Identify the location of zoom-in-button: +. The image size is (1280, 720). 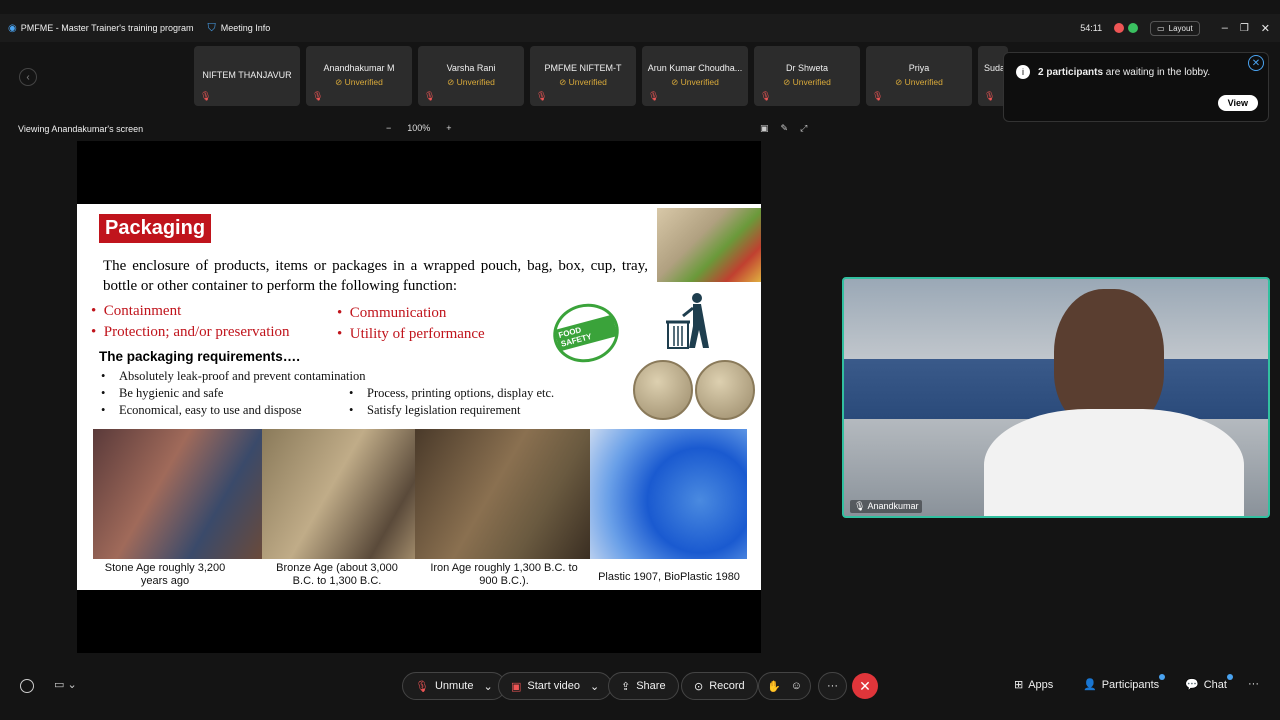
(448, 128).